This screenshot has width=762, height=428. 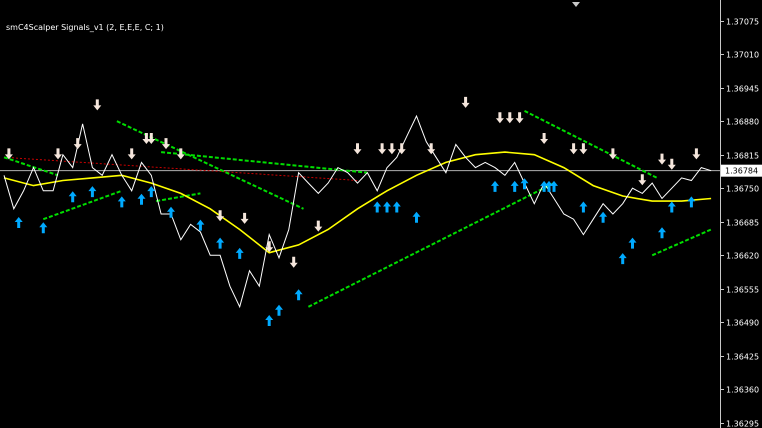 What do you see at coordinates (742, 156) in the screenshot?
I see `y-tick-label: 1.36815` at bounding box center [742, 156].